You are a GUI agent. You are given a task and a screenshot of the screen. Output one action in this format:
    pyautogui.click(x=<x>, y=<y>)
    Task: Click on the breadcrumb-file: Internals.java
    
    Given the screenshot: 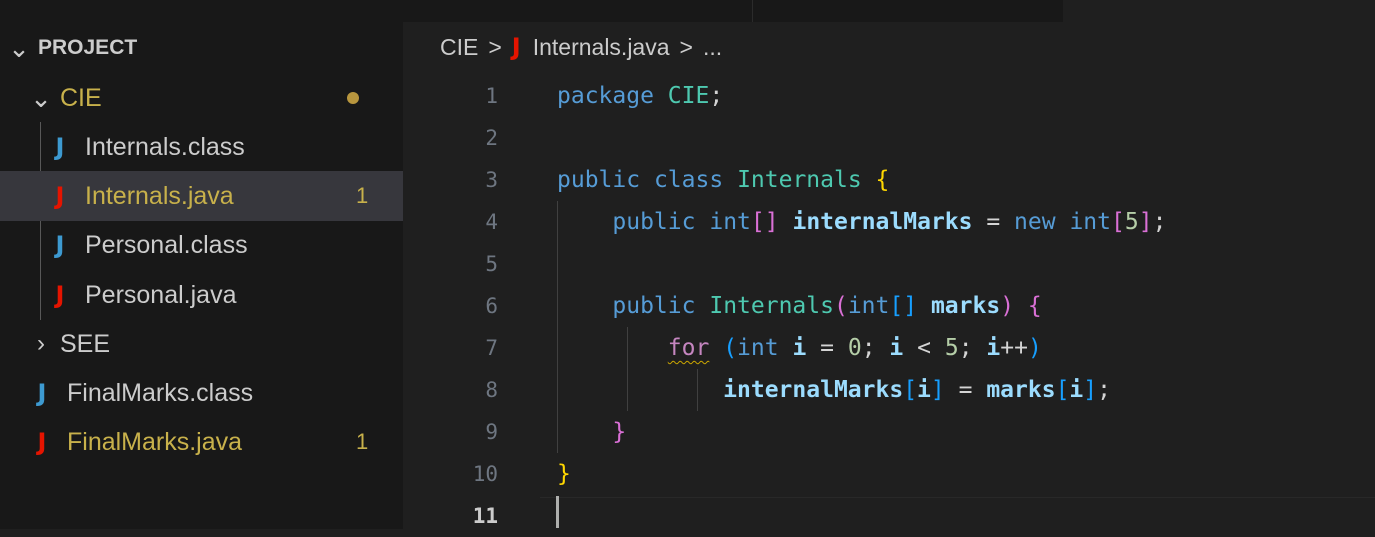 What is the action you would take?
    pyautogui.click(x=601, y=47)
    